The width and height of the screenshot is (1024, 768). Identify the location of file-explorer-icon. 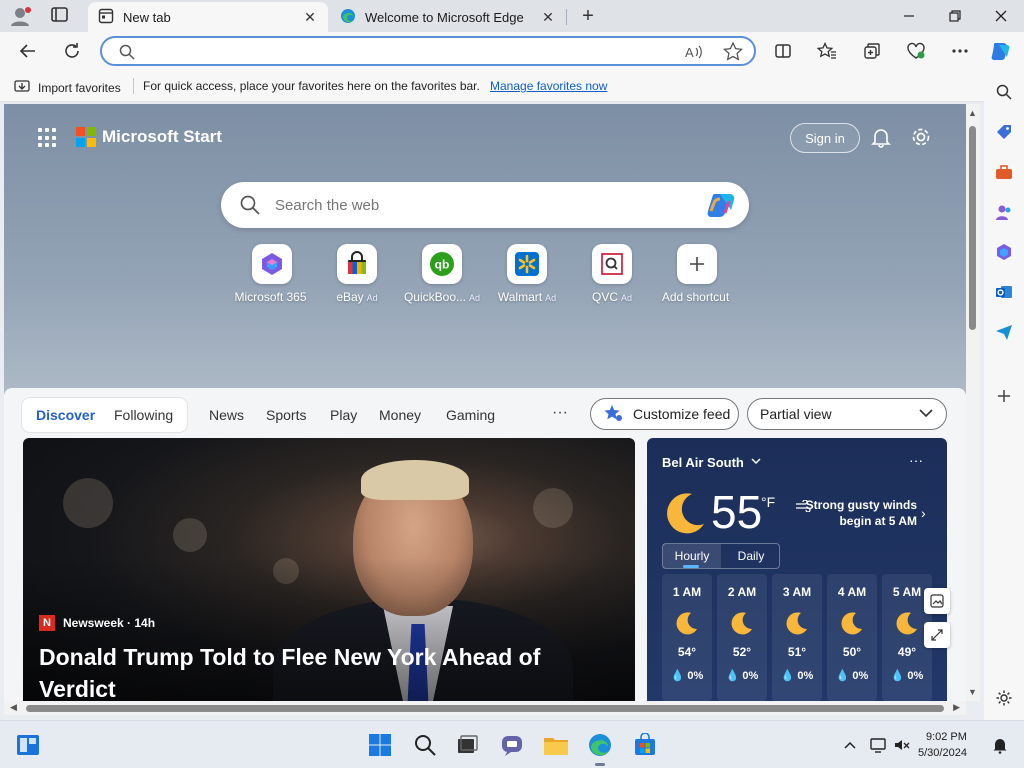
(556, 745).